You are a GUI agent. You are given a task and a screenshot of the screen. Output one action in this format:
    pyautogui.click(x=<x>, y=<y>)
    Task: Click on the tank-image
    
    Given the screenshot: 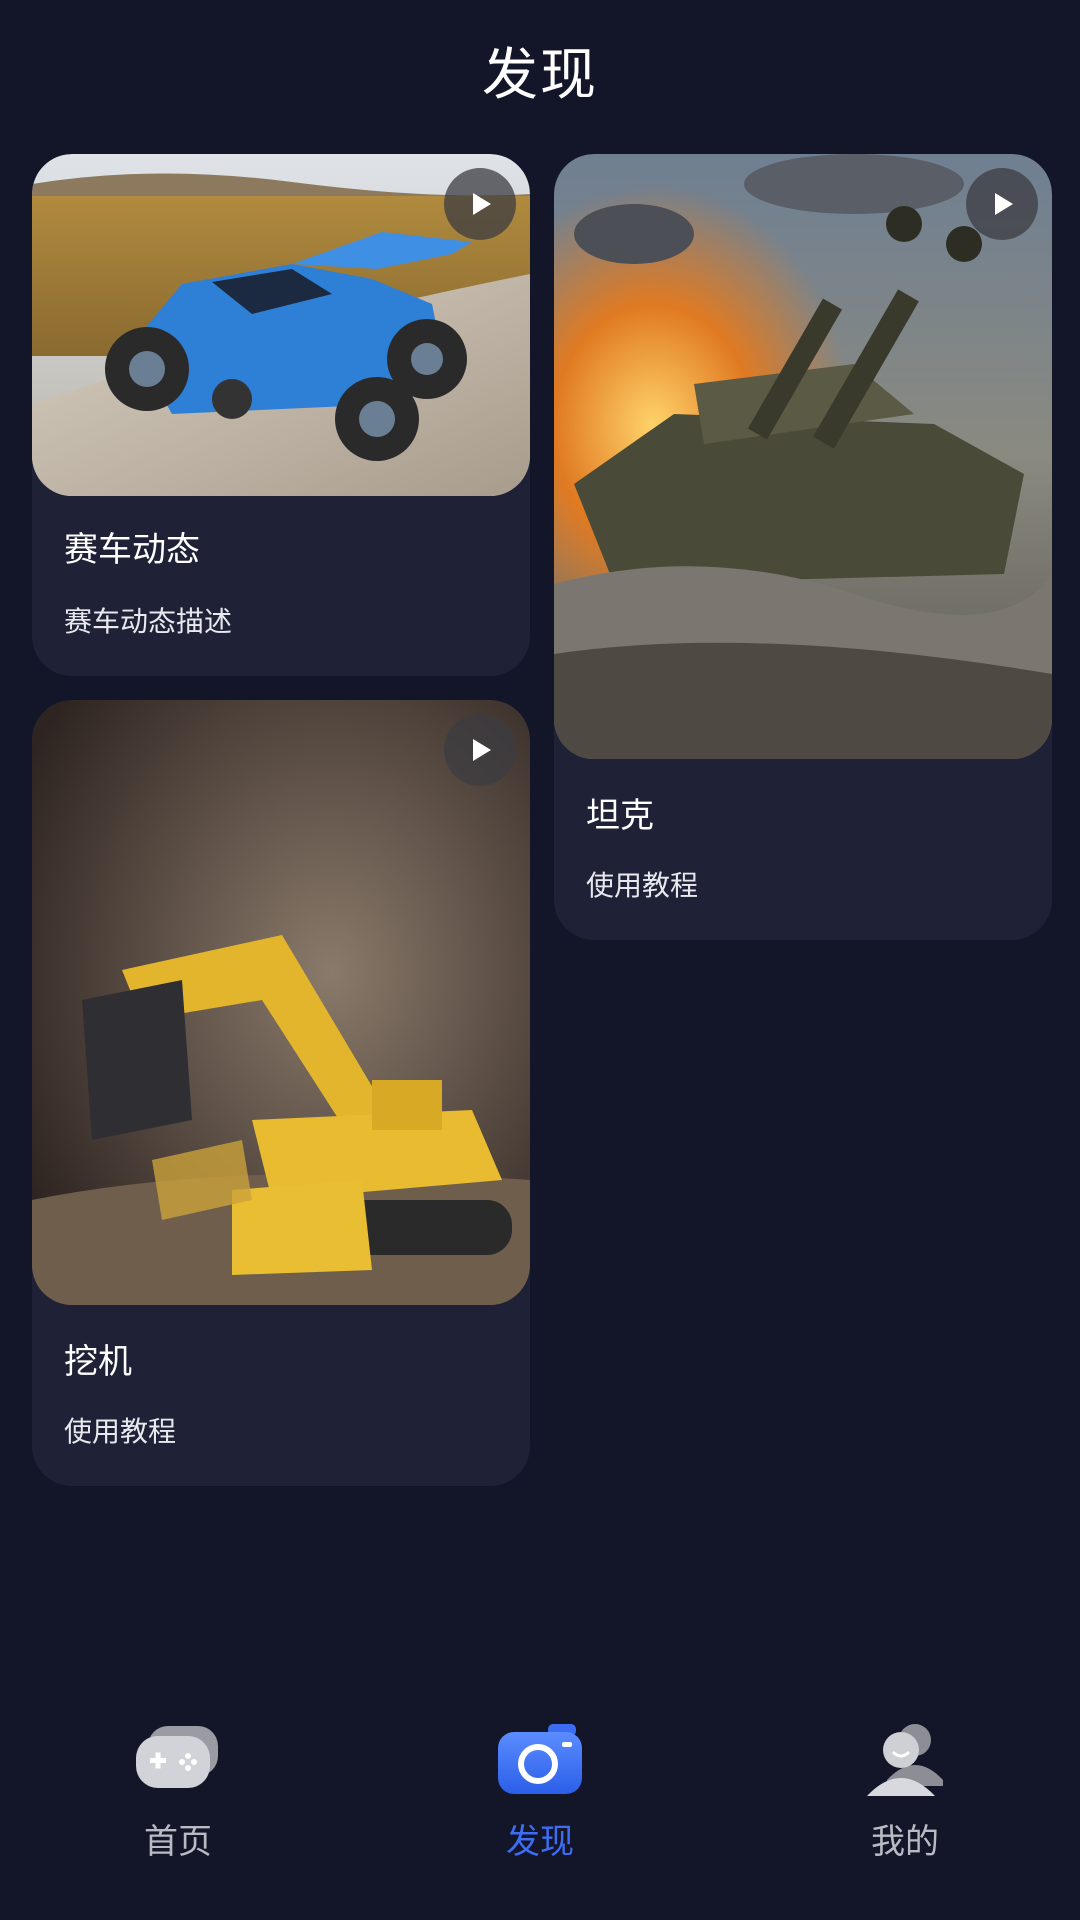 What is the action you would take?
    pyautogui.click(x=803, y=456)
    